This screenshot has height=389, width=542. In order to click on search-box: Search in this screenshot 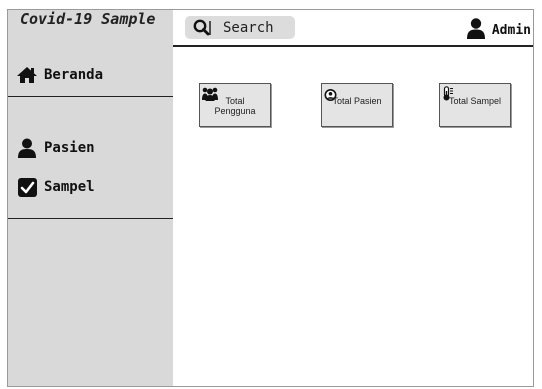, I will do `click(240, 27)`.